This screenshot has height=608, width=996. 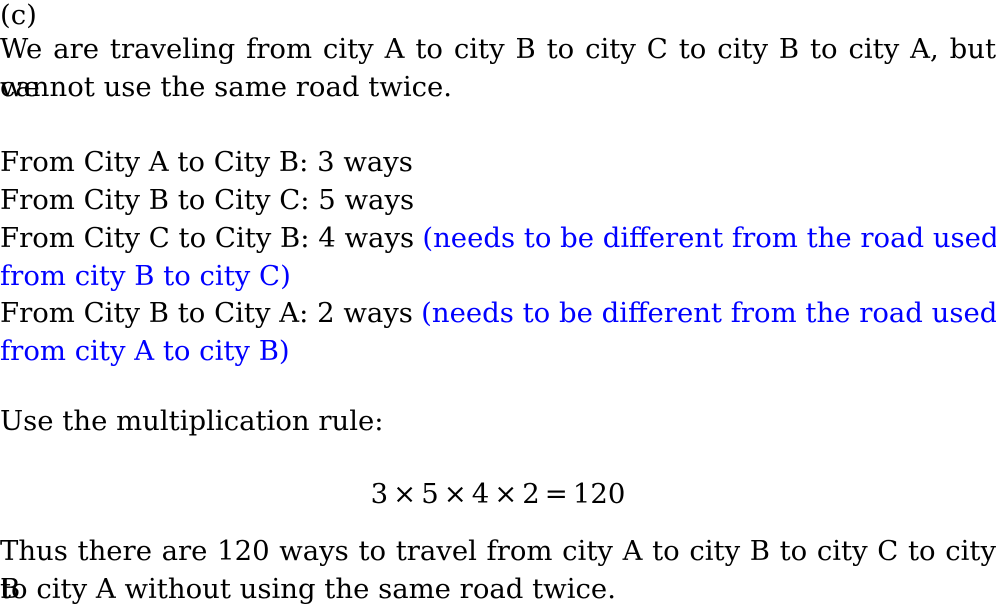 I want to click on display-equation: 3 × 5 × 4 × 2 = 120, so click(x=498, y=494).